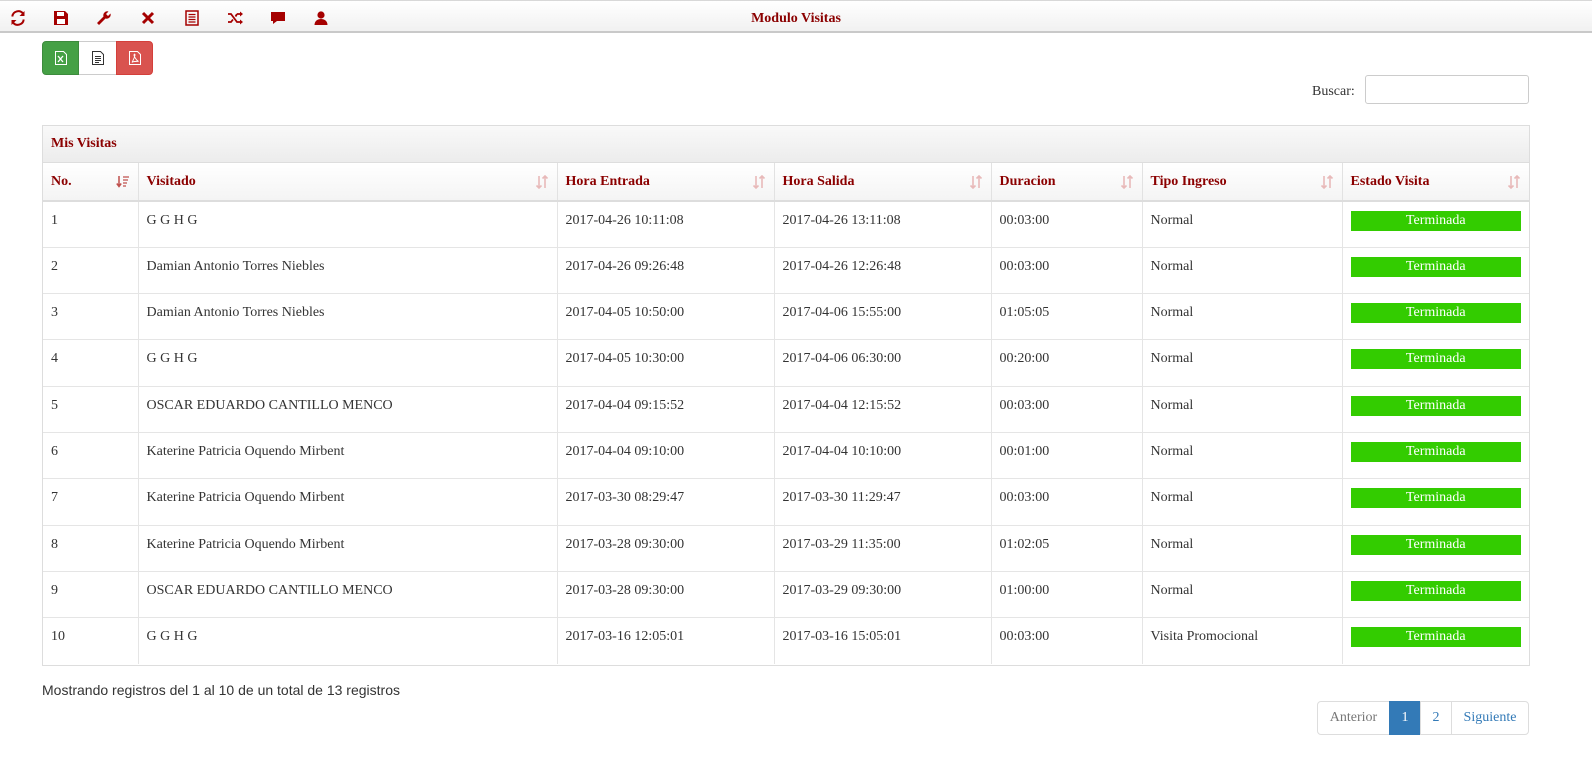 This screenshot has height=767, width=1592. Describe the element at coordinates (171, 181) in the screenshot. I see `column-label: Visitado` at that location.